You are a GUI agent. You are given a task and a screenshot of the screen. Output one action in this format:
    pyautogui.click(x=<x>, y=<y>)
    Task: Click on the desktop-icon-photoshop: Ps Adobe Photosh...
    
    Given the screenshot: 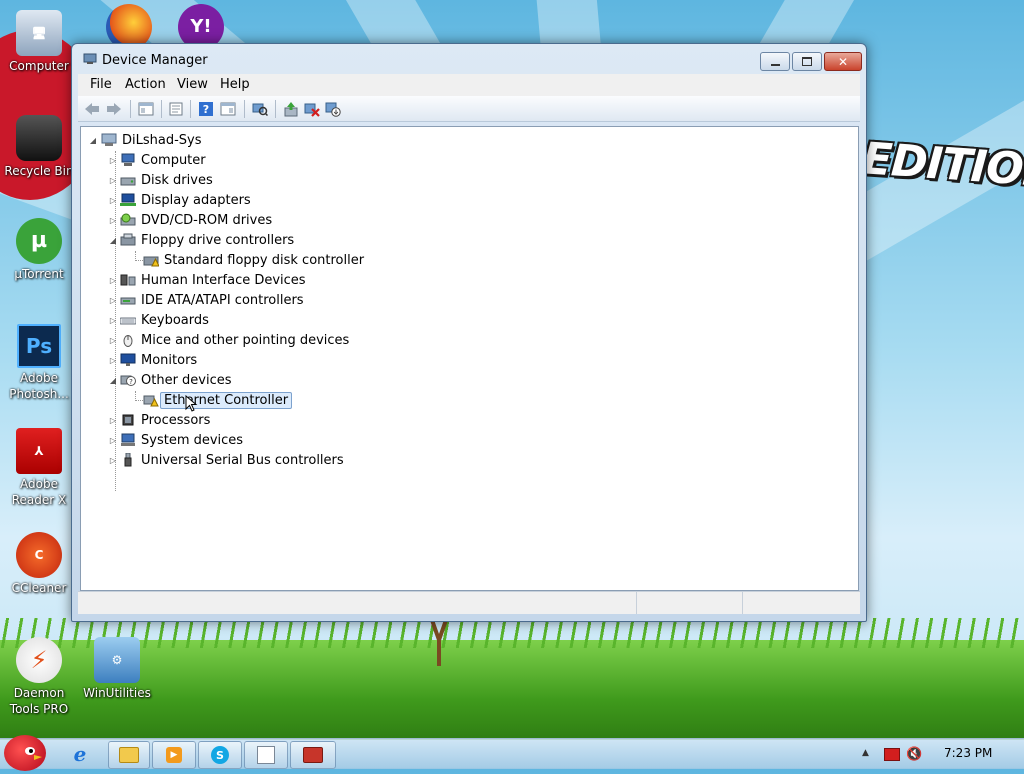 What is the action you would take?
    pyautogui.click(x=39, y=363)
    